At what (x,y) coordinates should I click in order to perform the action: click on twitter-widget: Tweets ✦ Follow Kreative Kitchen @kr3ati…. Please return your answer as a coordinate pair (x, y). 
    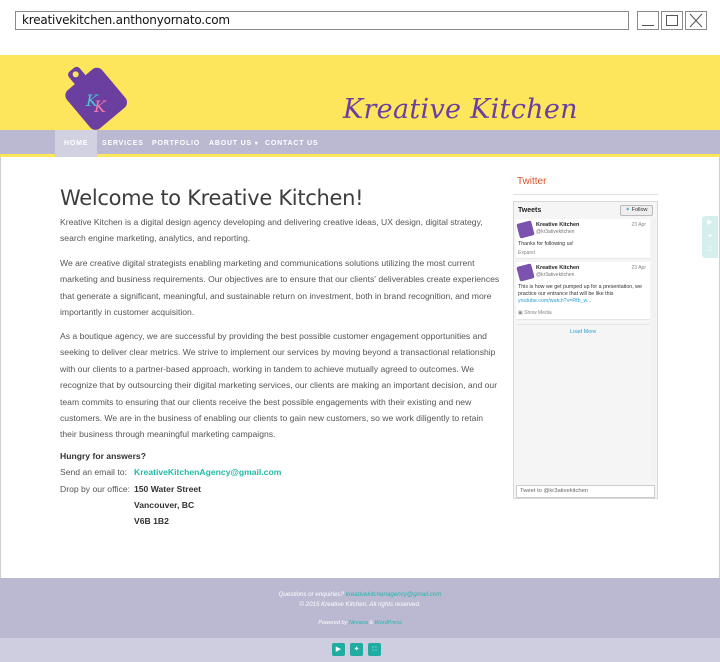
    Looking at the image, I should click on (585, 350).